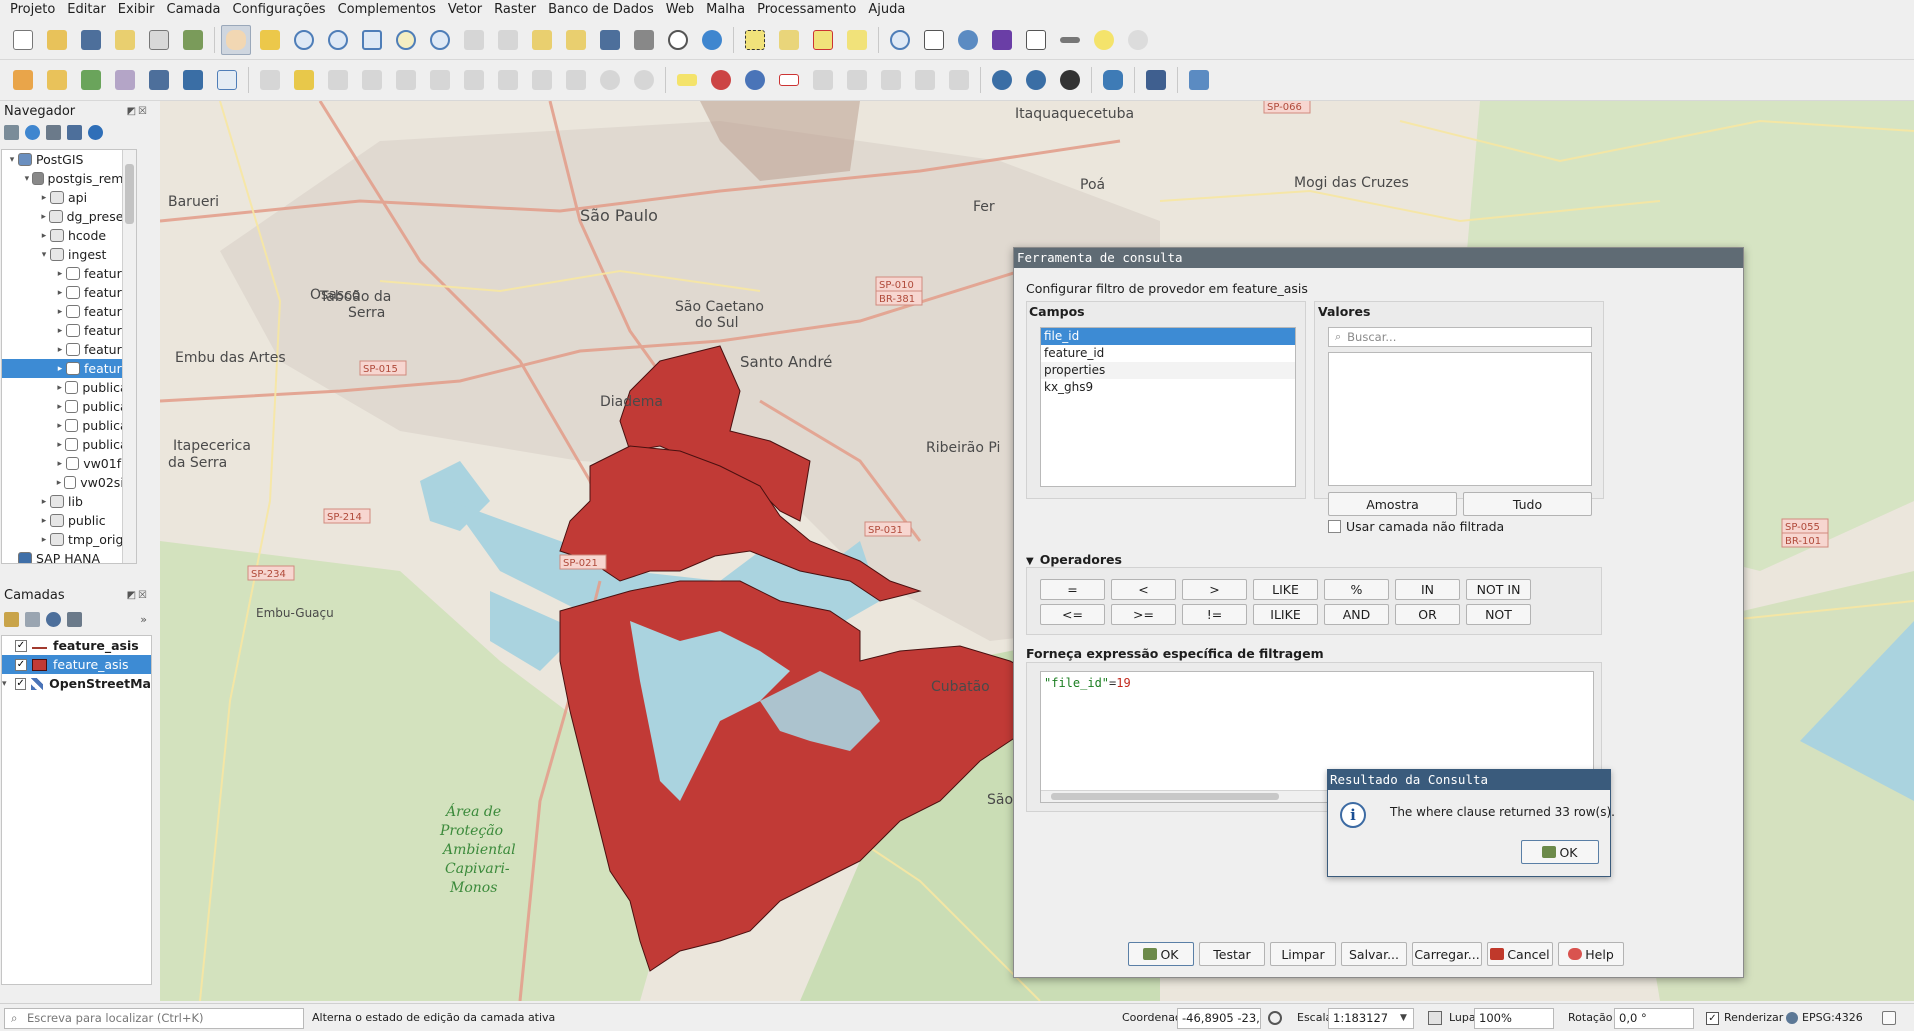 This screenshot has width=1914, height=1031. Describe the element at coordinates (1113, 80) in the screenshot. I see `python-console-icon` at that location.